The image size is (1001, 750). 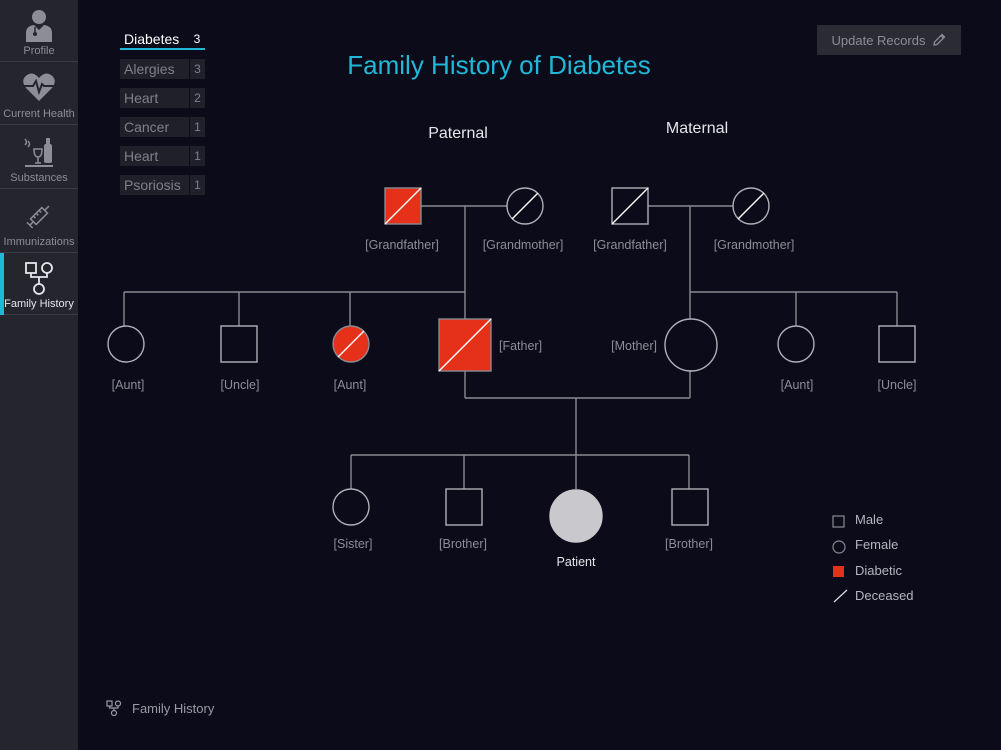 I want to click on member-m-grandmother: [Grandmother], so click(x=754, y=219).